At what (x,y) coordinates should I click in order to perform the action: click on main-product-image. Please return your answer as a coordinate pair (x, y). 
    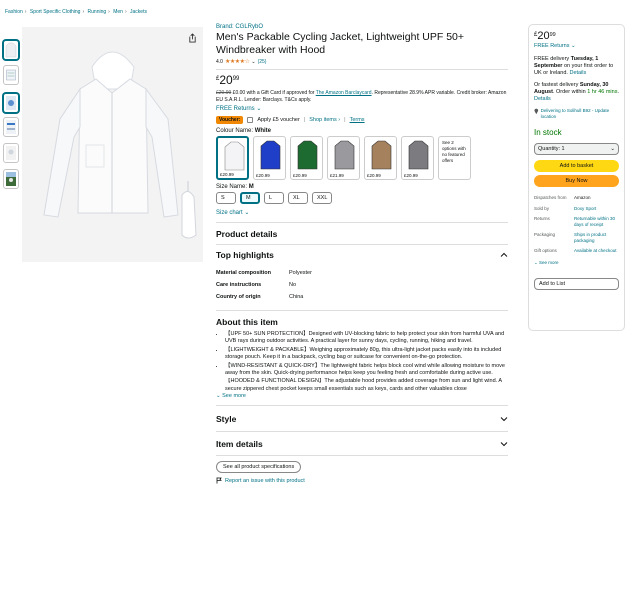
    Looking at the image, I should click on (112, 144).